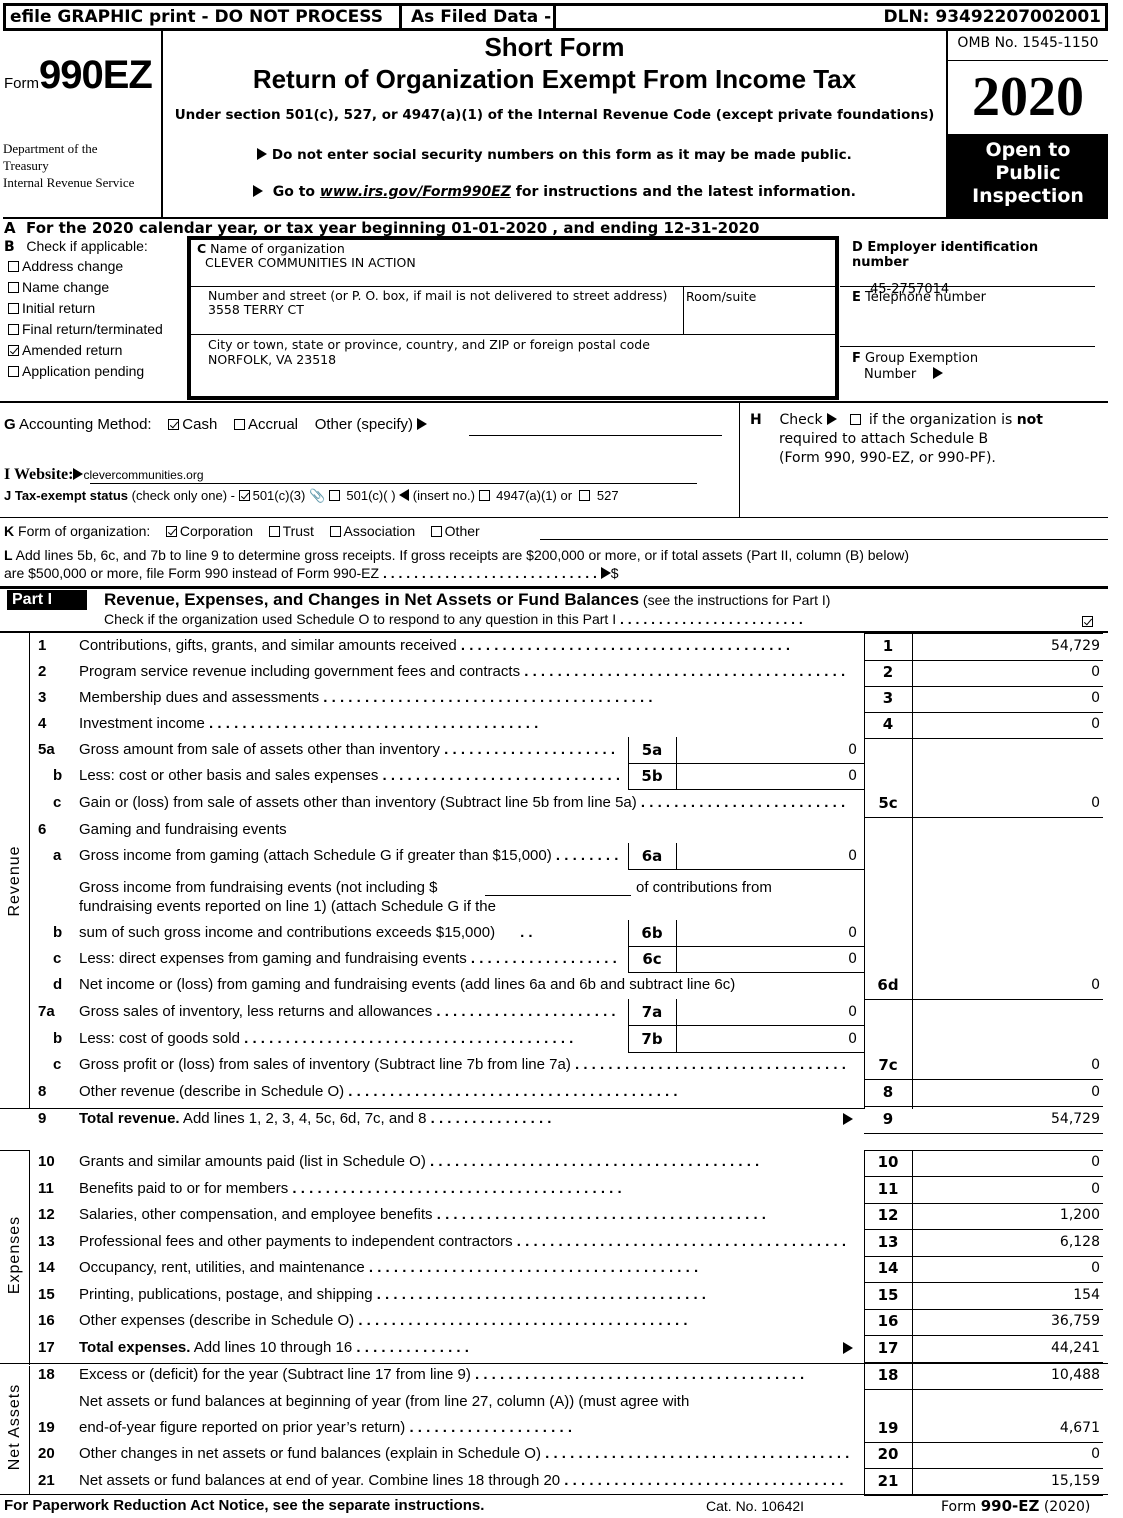 Image resolution: width=1123 pixels, height=1518 pixels. What do you see at coordinates (1007, 1375) in the screenshot?
I see `line-amount: 10,488` at bounding box center [1007, 1375].